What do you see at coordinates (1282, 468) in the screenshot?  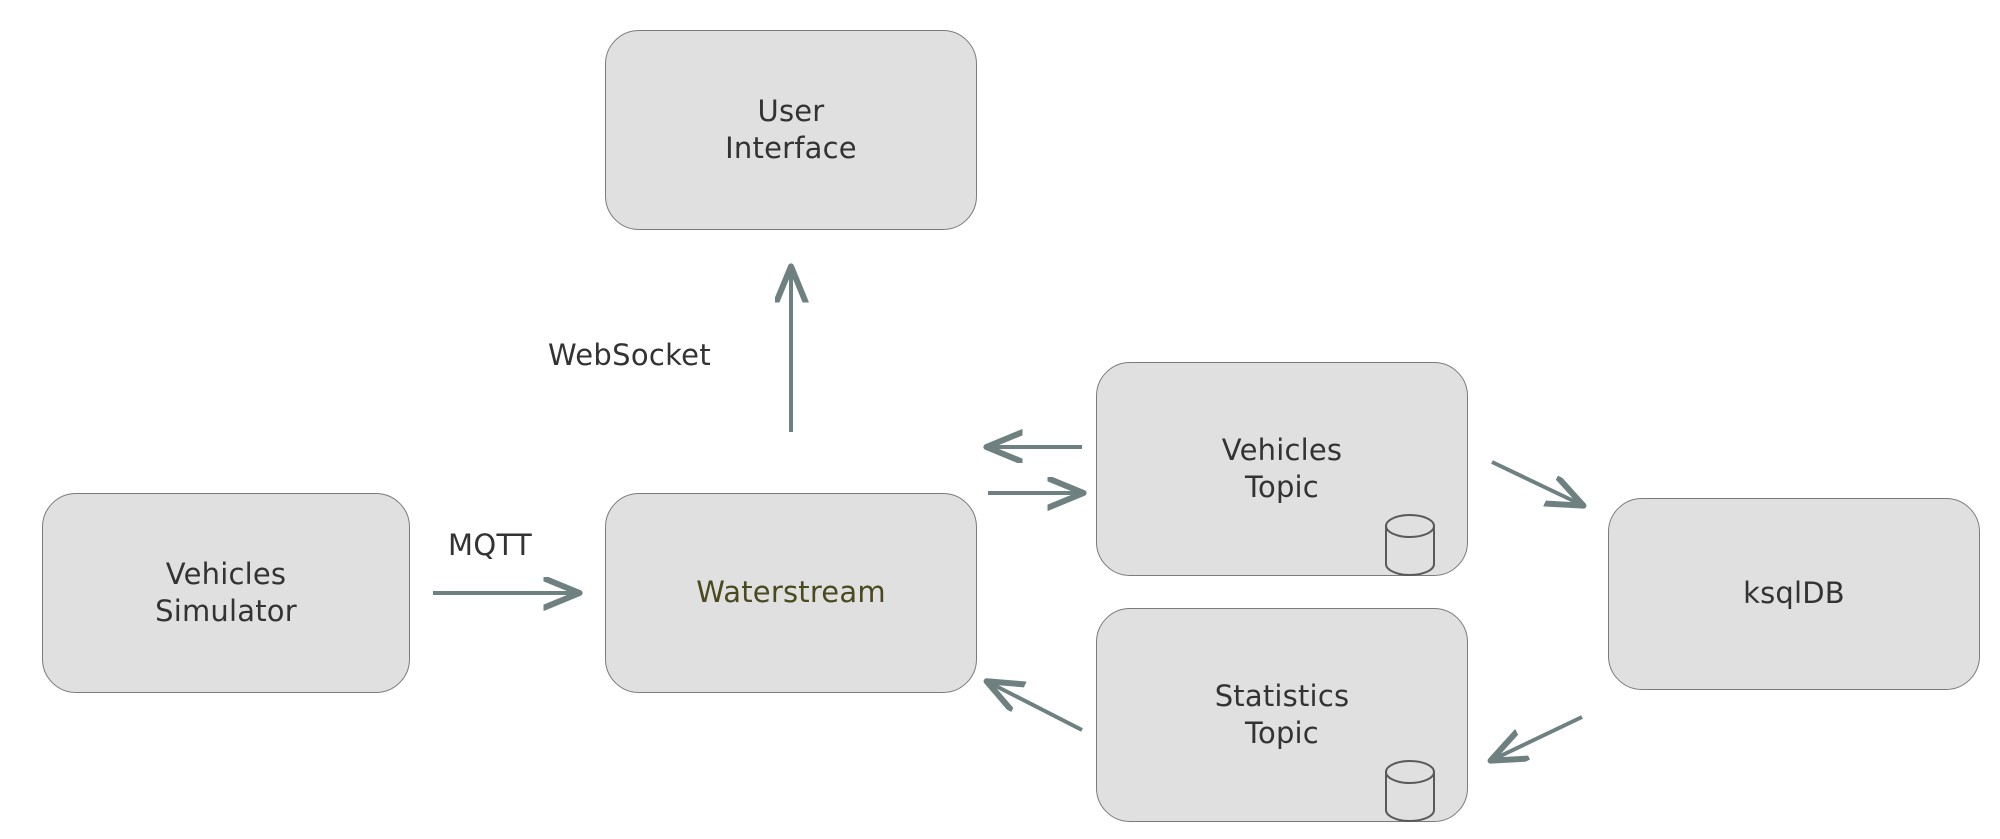 I see `node-vehicles-topic-label: Vehicles Topic` at bounding box center [1282, 468].